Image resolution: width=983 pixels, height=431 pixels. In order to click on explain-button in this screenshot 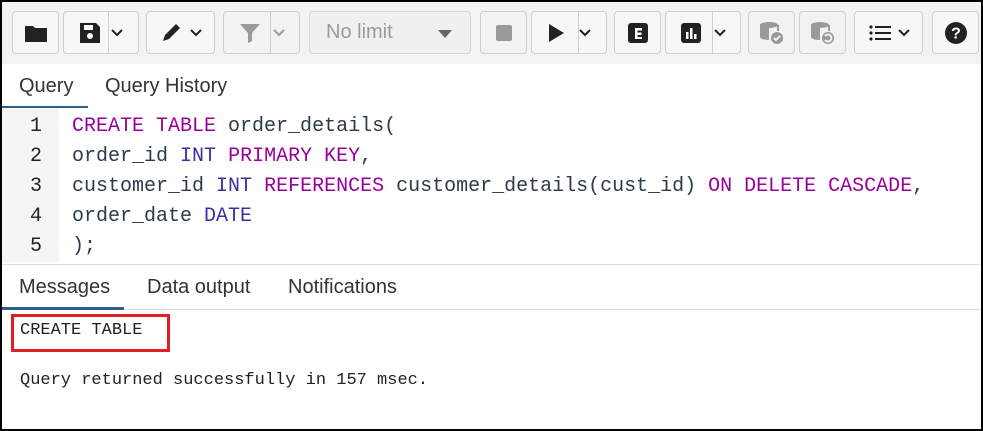, I will do `click(637, 32)`.